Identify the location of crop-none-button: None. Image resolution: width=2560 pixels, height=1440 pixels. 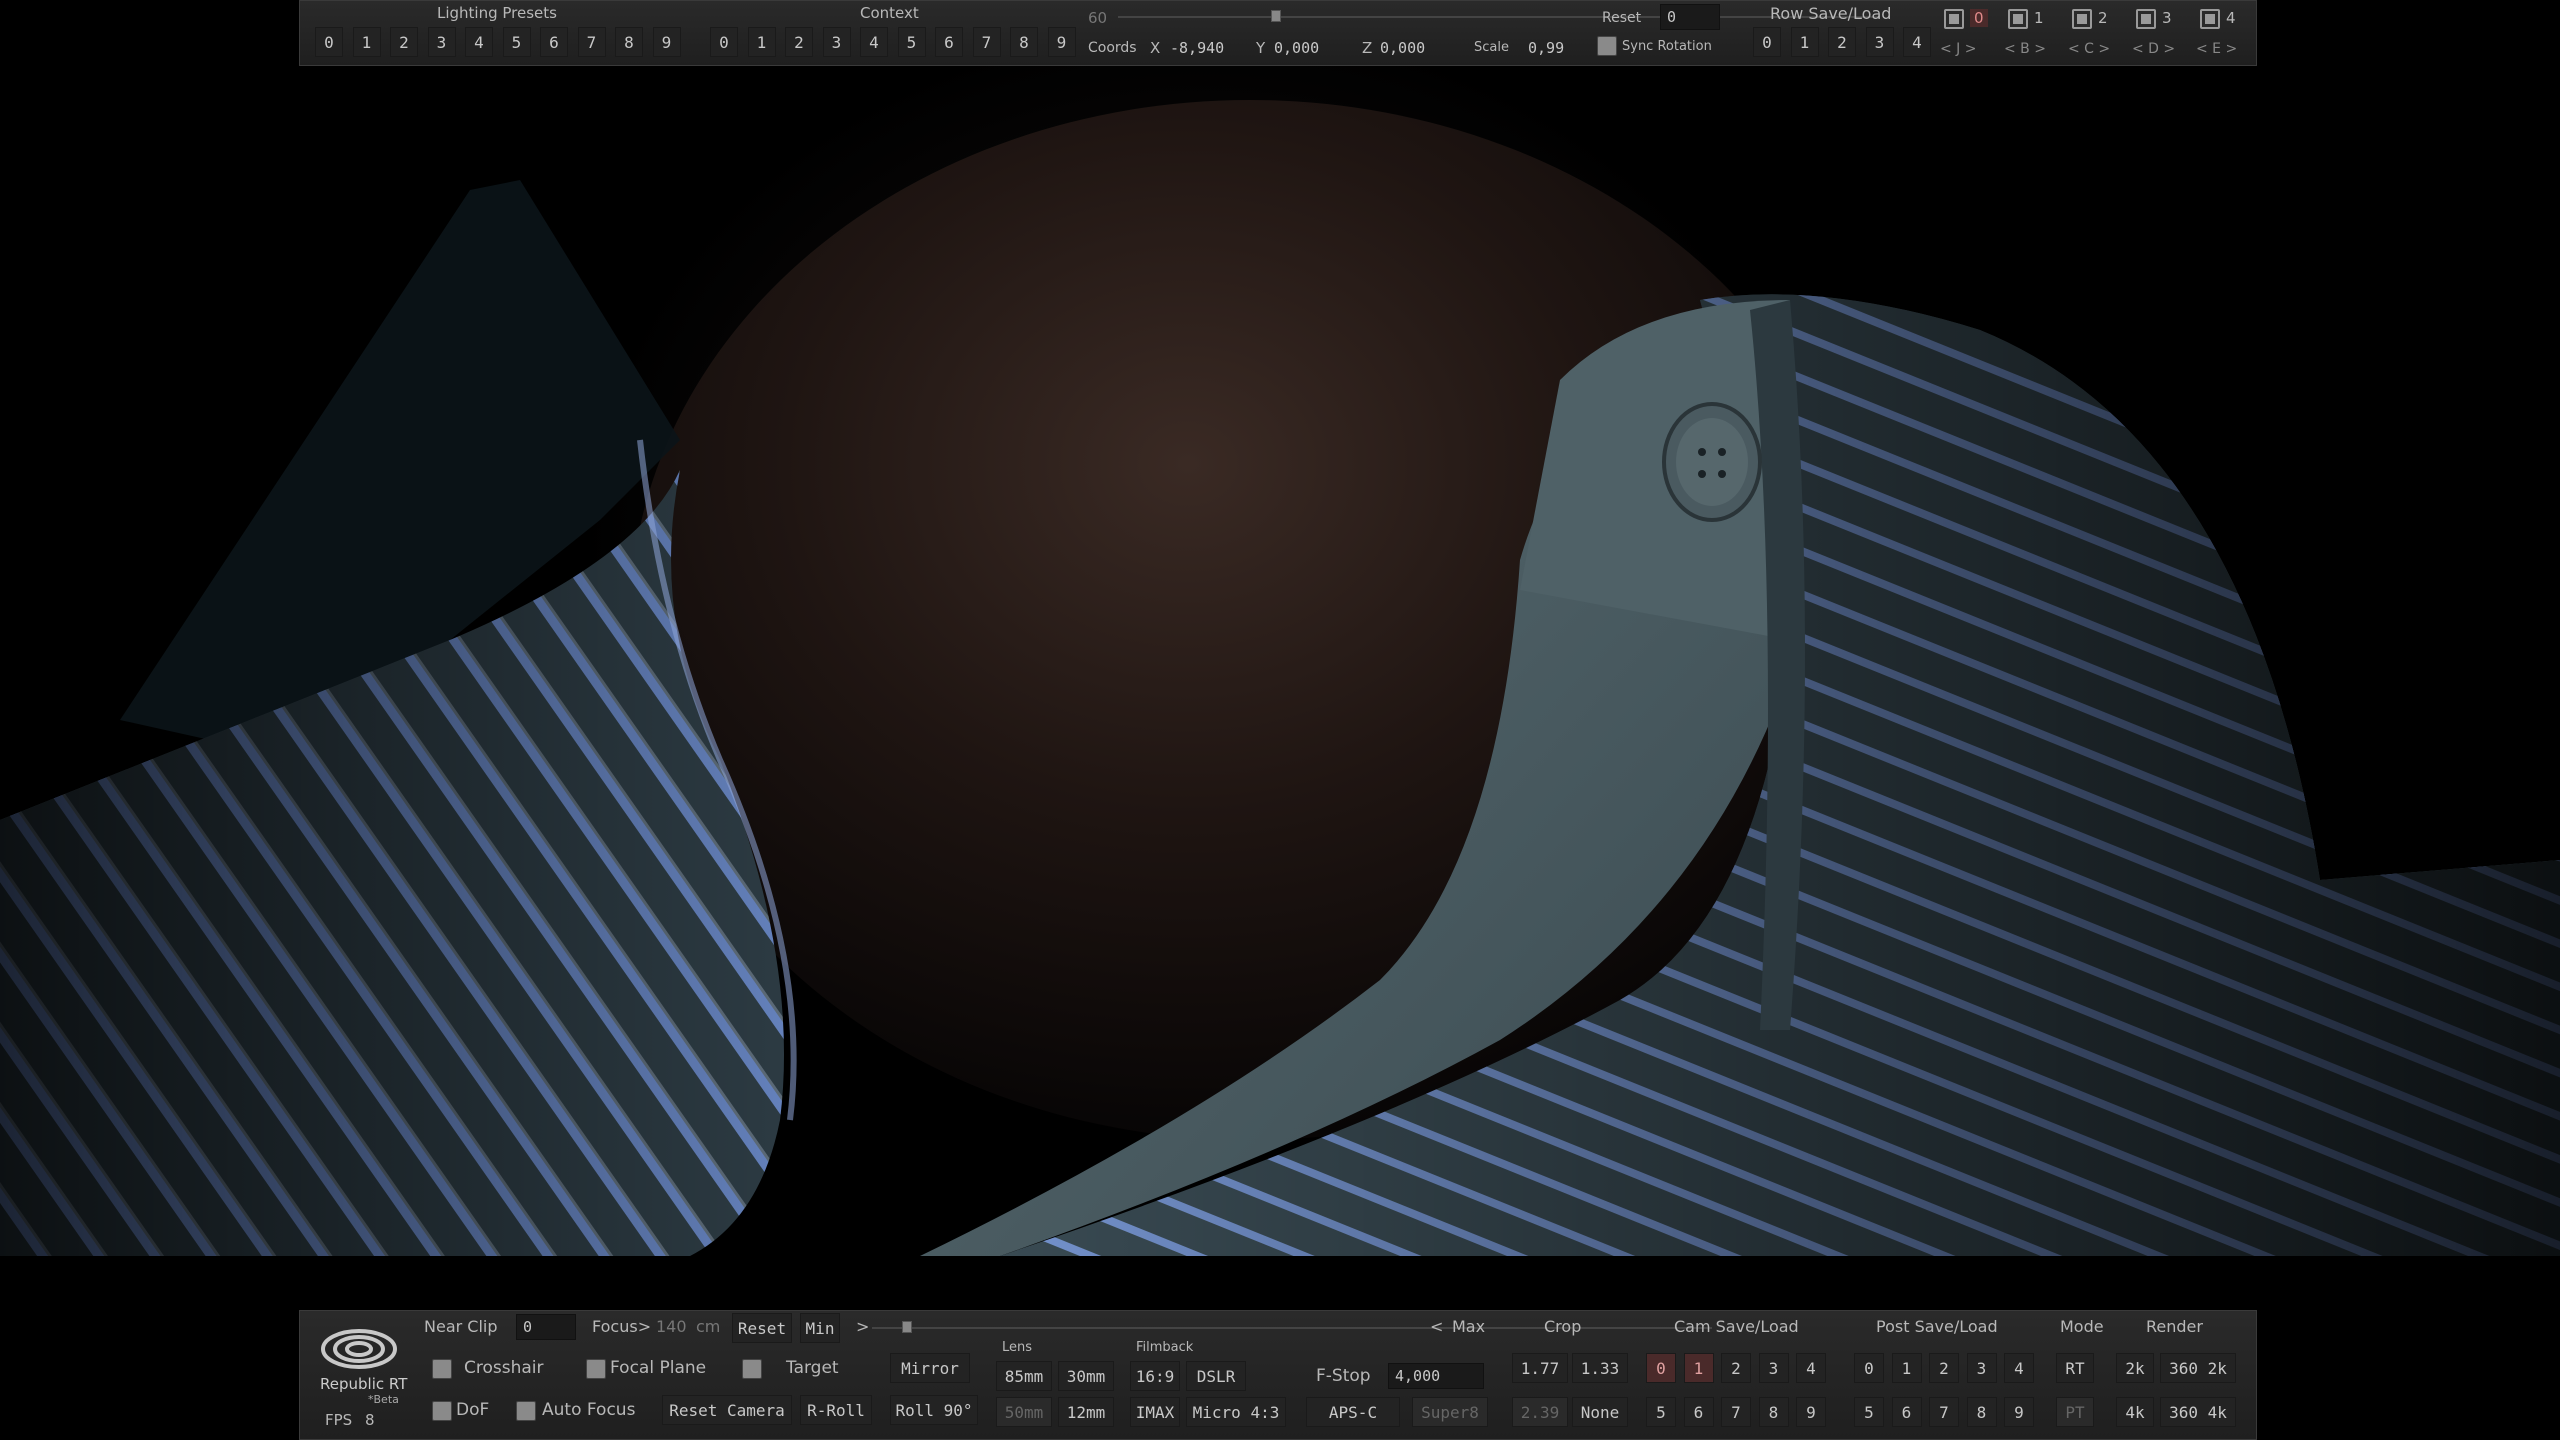
(1600, 1412).